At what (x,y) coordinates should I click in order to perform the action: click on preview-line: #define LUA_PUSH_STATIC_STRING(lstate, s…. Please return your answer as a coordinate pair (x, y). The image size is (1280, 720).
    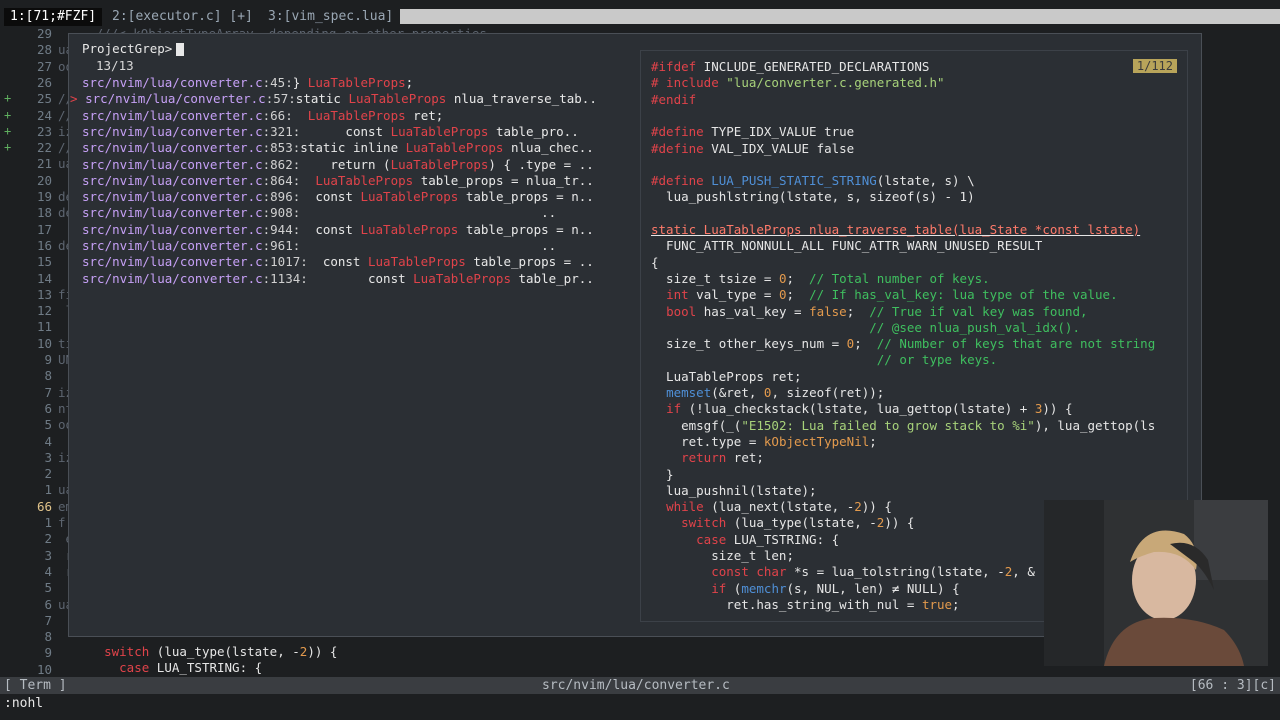
    Looking at the image, I should click on (813, 181).